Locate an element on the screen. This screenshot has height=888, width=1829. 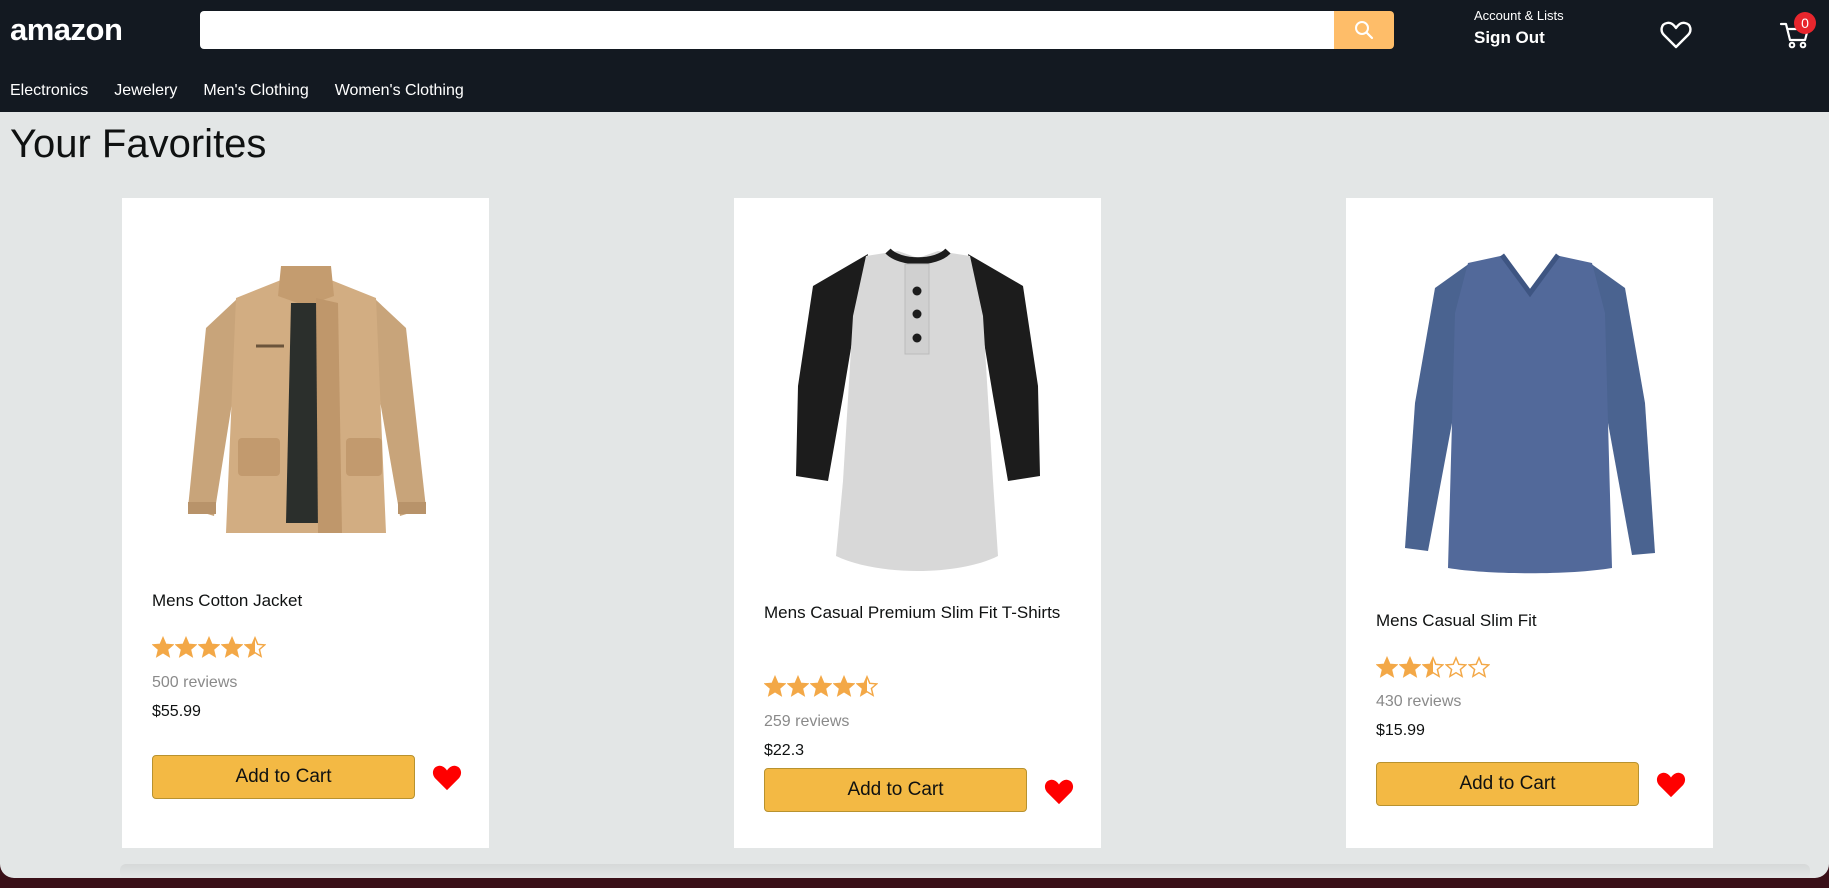
search-input is located at coordinates (767, 30).